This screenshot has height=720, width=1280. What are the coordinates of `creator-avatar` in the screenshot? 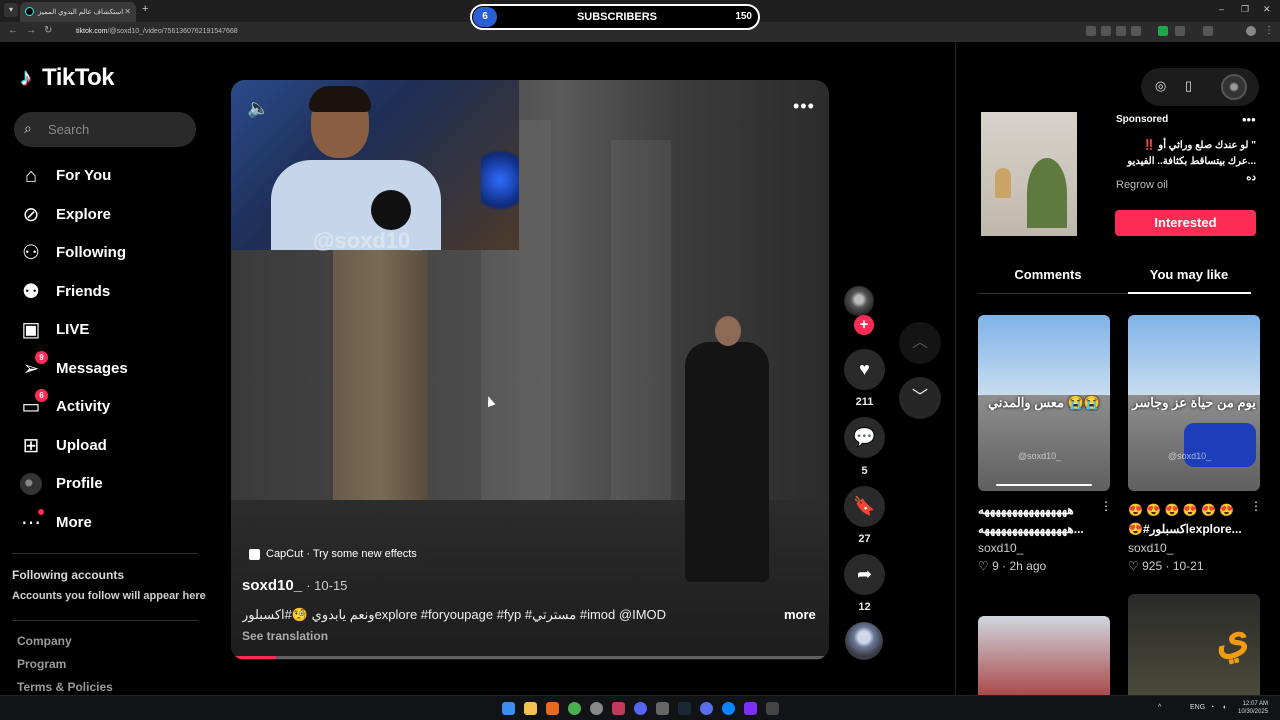 It's located at (859, 301).